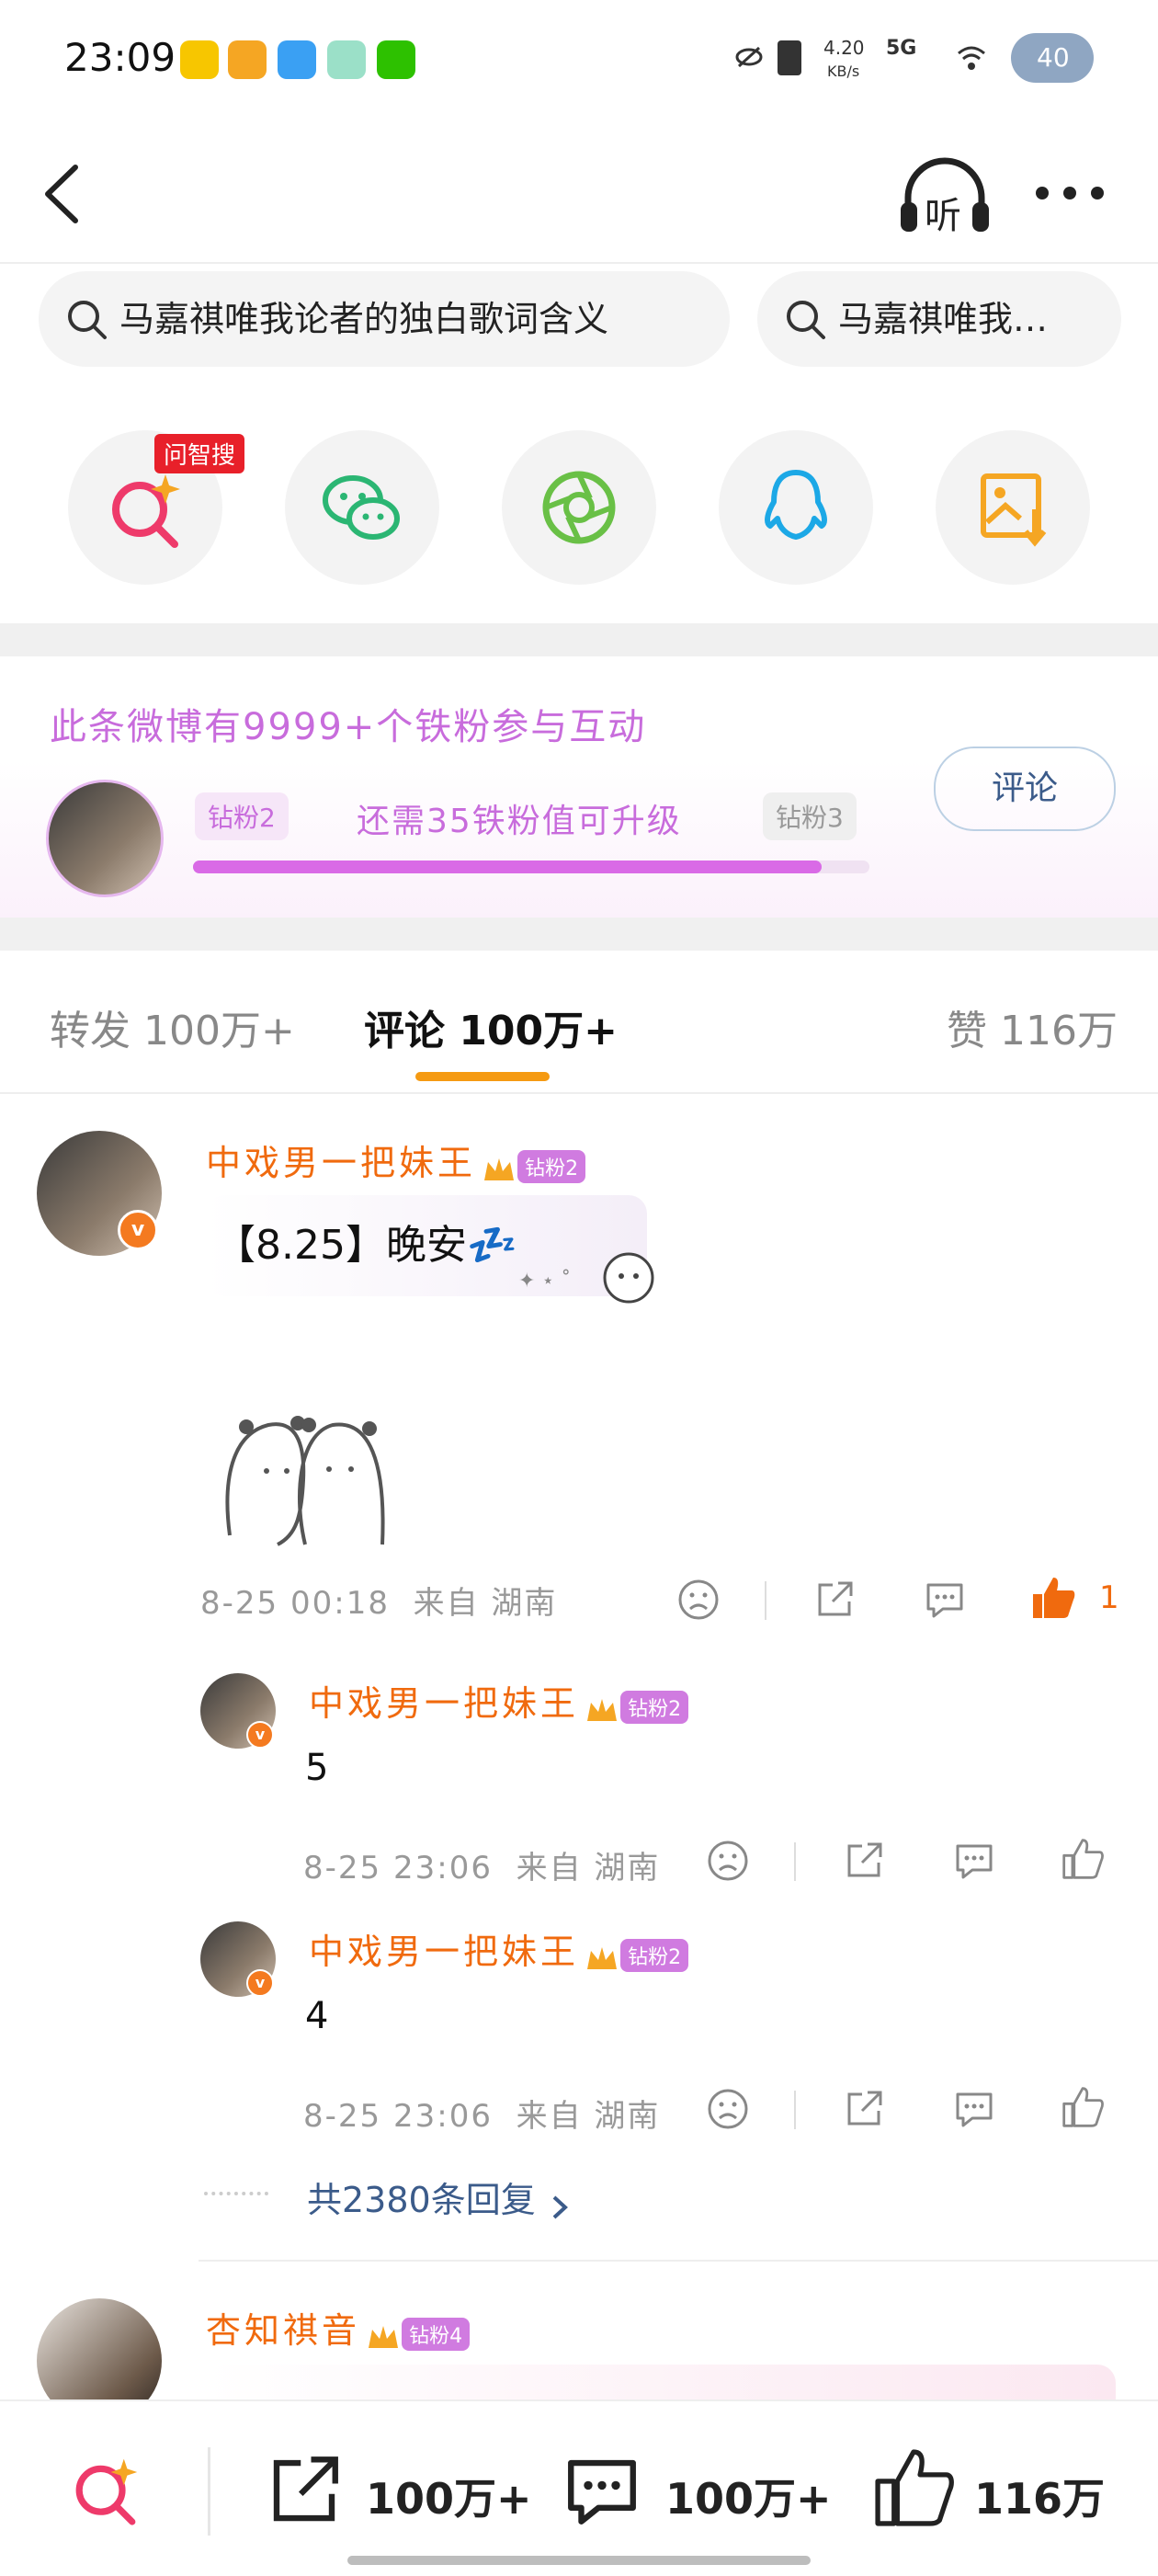 The image size is (1158, 2576). What do you see at coordinates (482, 1076) in the screenshot?
I see `tab-active-indicator` at bounding box center [482, 1076].